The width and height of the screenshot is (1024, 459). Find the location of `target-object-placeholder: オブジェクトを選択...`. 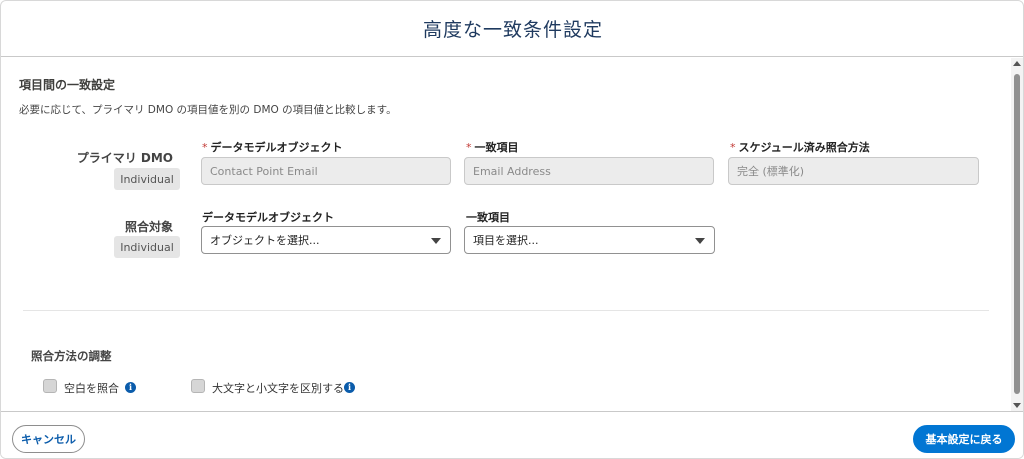

target-object-placeholder: オブジェクトを選択... is located at coordinates (265, 240).